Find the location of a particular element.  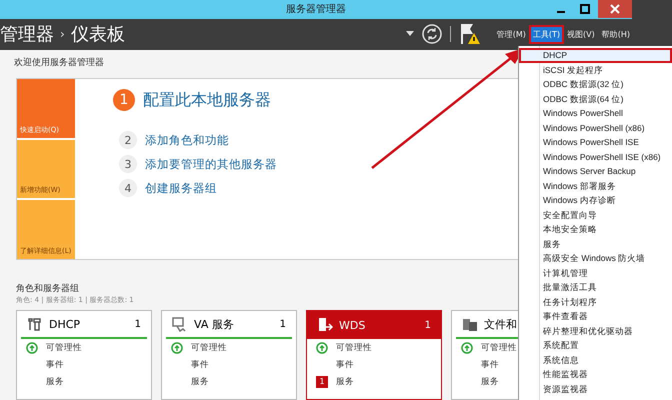

step-number: 1 is located at coordinates (124, 100).